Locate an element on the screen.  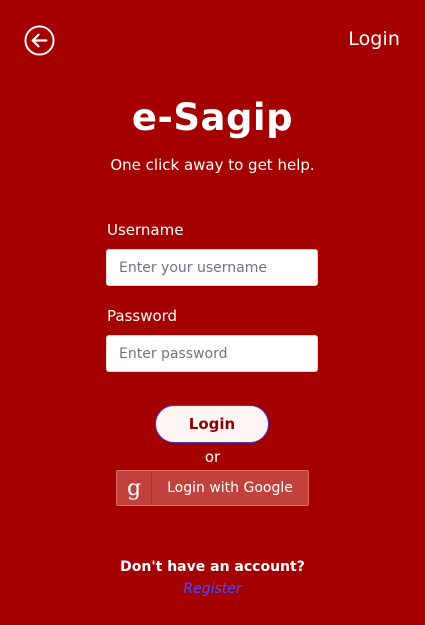
login-button-label: Login is located at coordinates (212, 424).